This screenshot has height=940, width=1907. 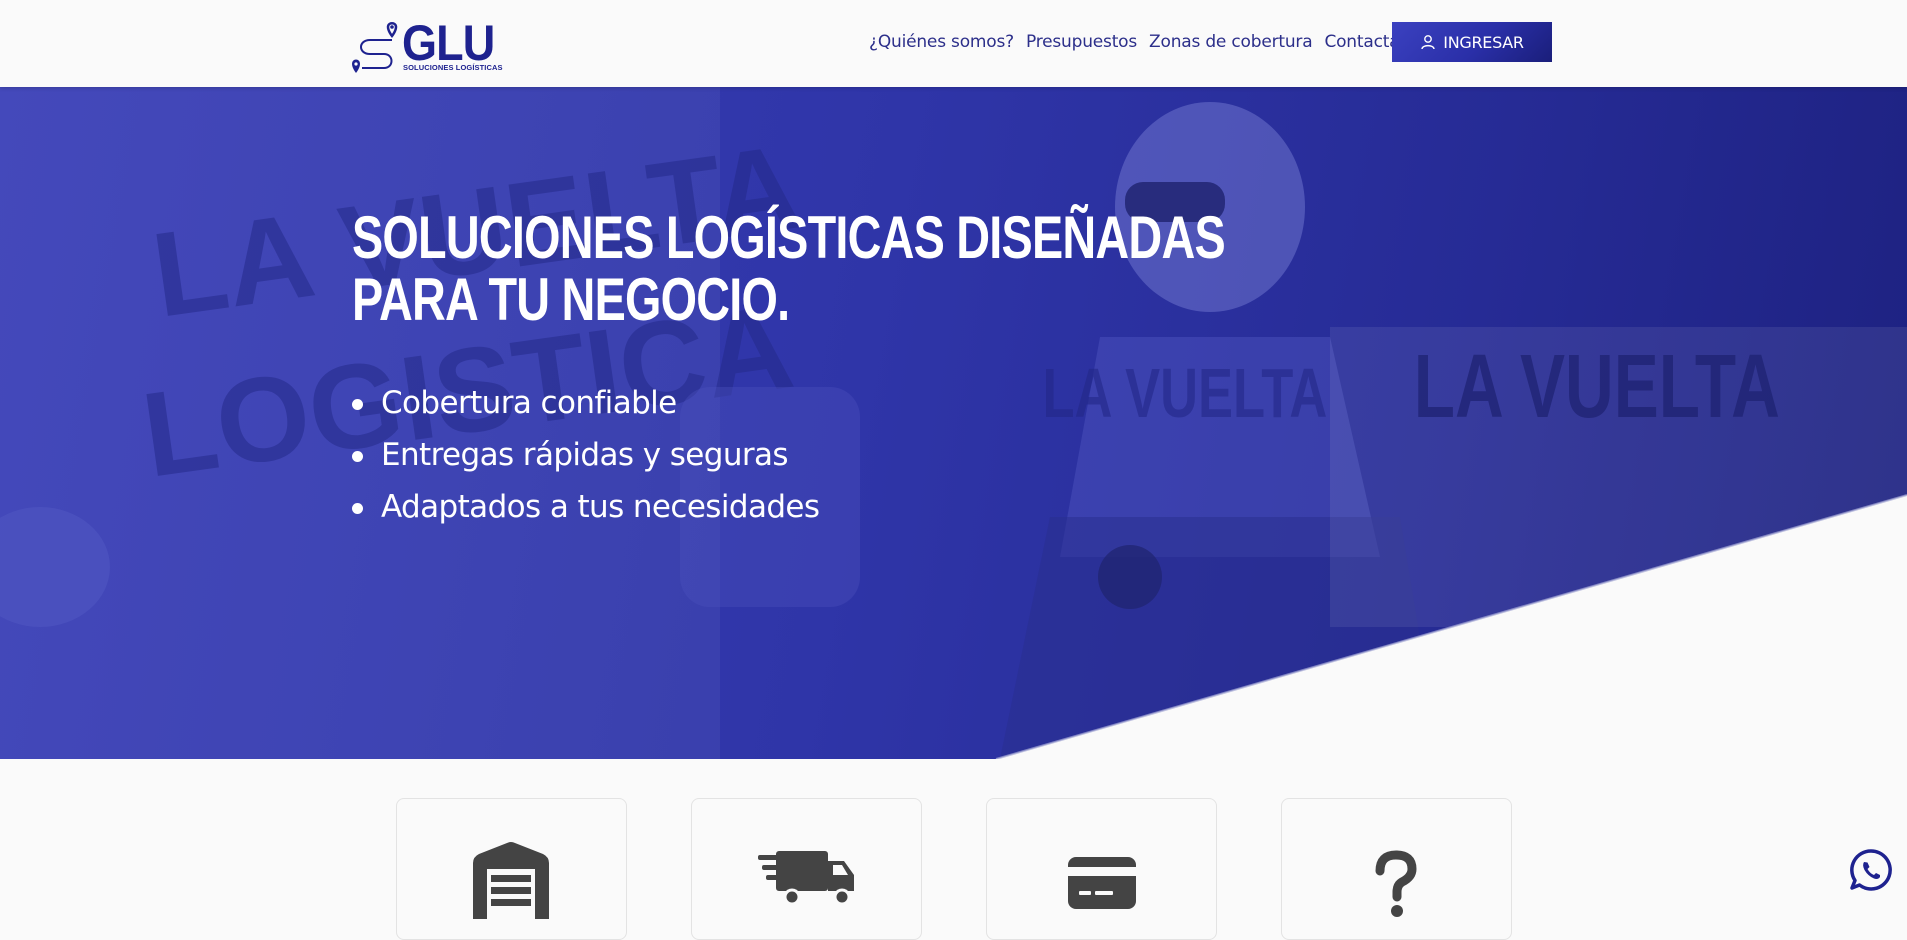 I want to click on hero-bullet-delivery: Entregas rápidas y seguras, so click(x=585, y=455).